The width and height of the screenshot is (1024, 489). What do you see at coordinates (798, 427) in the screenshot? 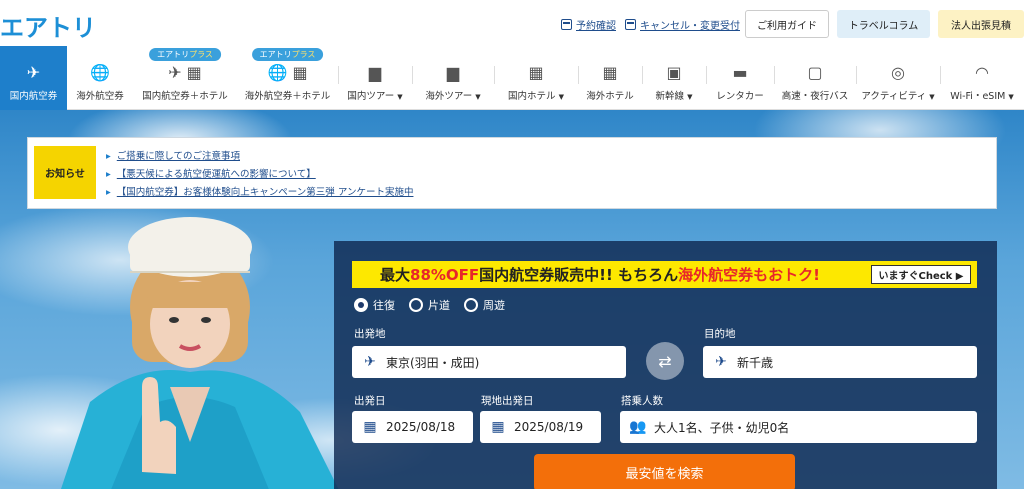
I see `passengers-field: 👥 大人1名、子供・幼児0名` at bounding box center [798, 427].